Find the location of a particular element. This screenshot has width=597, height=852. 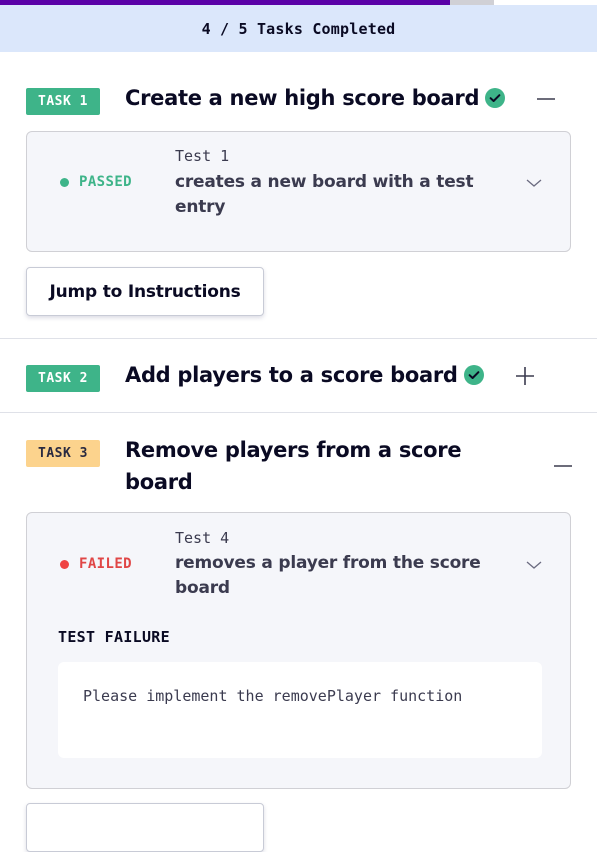

plus-icon is located at coordinates (525, 376).